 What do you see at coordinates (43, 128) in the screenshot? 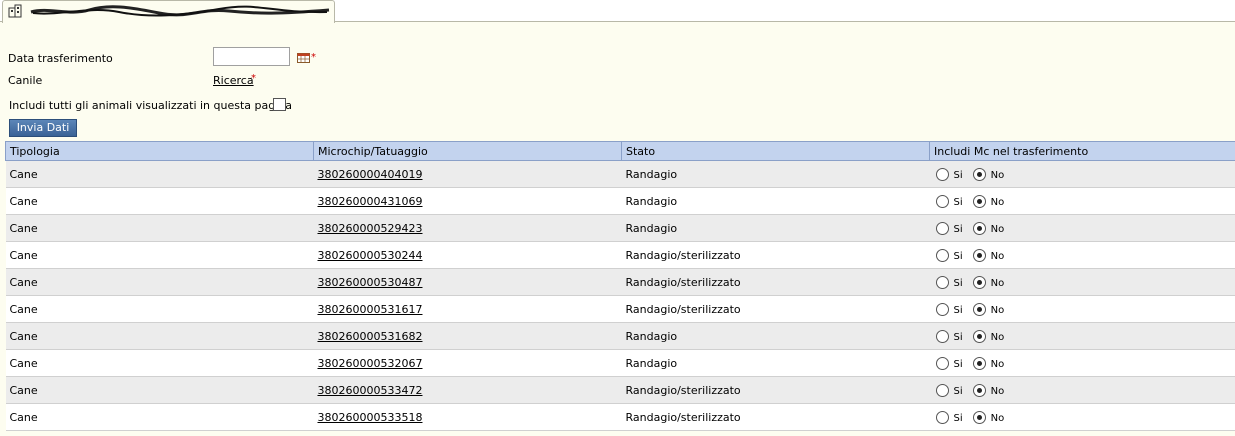
I see `invia-dati-button: Invia Dati` at bounding box center [43, 128].